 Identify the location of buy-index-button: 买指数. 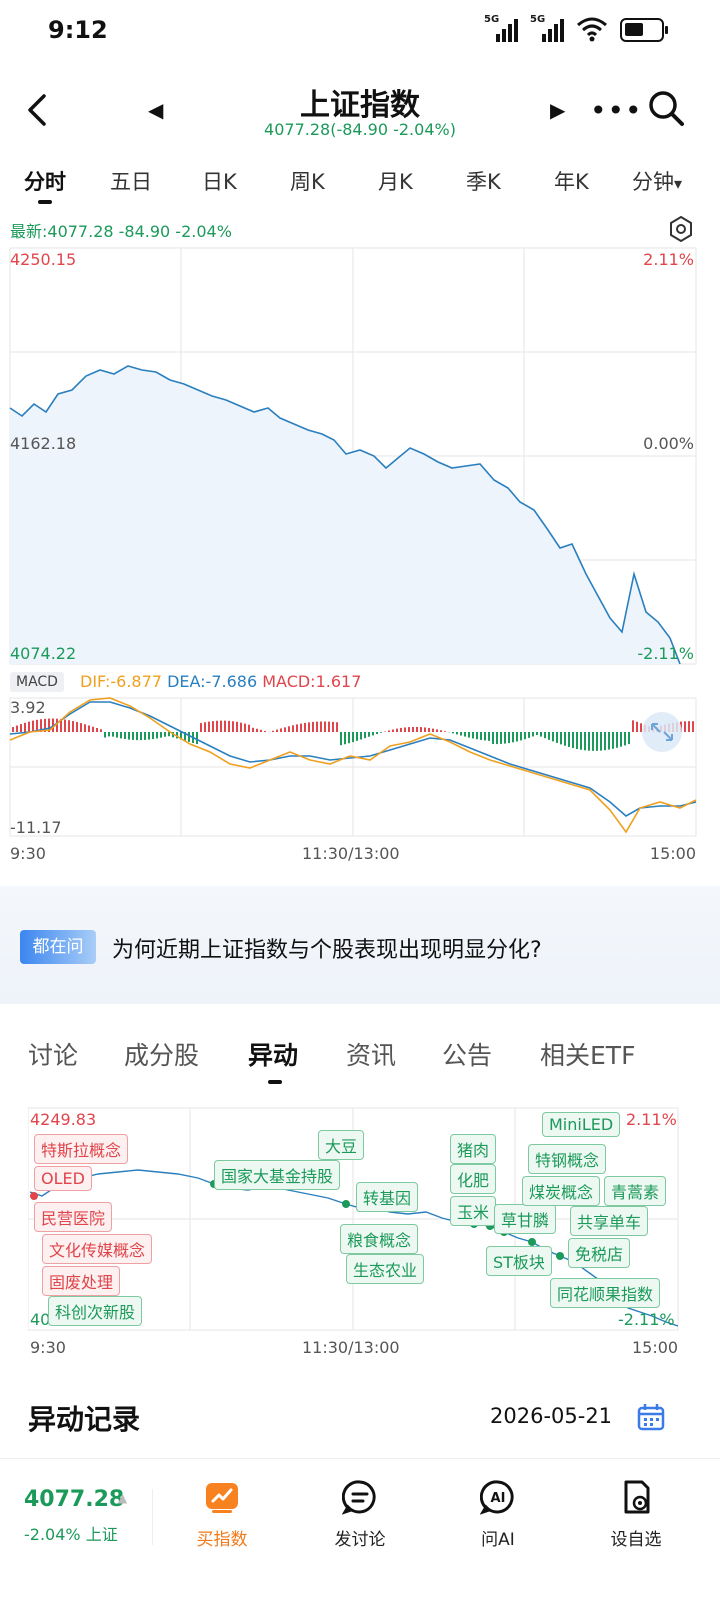
(222, 1514).